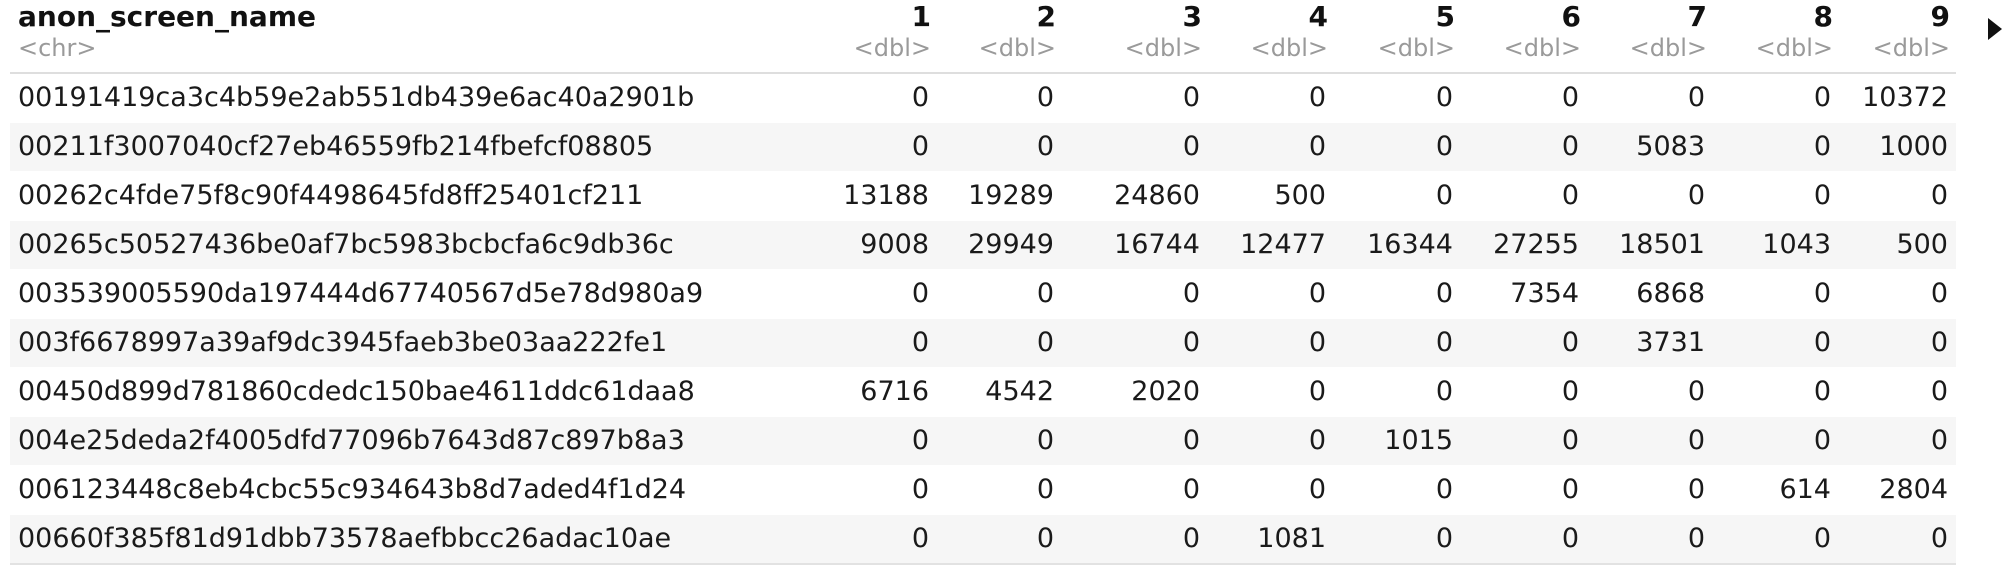  I want to click on cell-screen-name: 00191419ca3c4b59e2ab551db439e6ac40a2901b, so click(417, 98).